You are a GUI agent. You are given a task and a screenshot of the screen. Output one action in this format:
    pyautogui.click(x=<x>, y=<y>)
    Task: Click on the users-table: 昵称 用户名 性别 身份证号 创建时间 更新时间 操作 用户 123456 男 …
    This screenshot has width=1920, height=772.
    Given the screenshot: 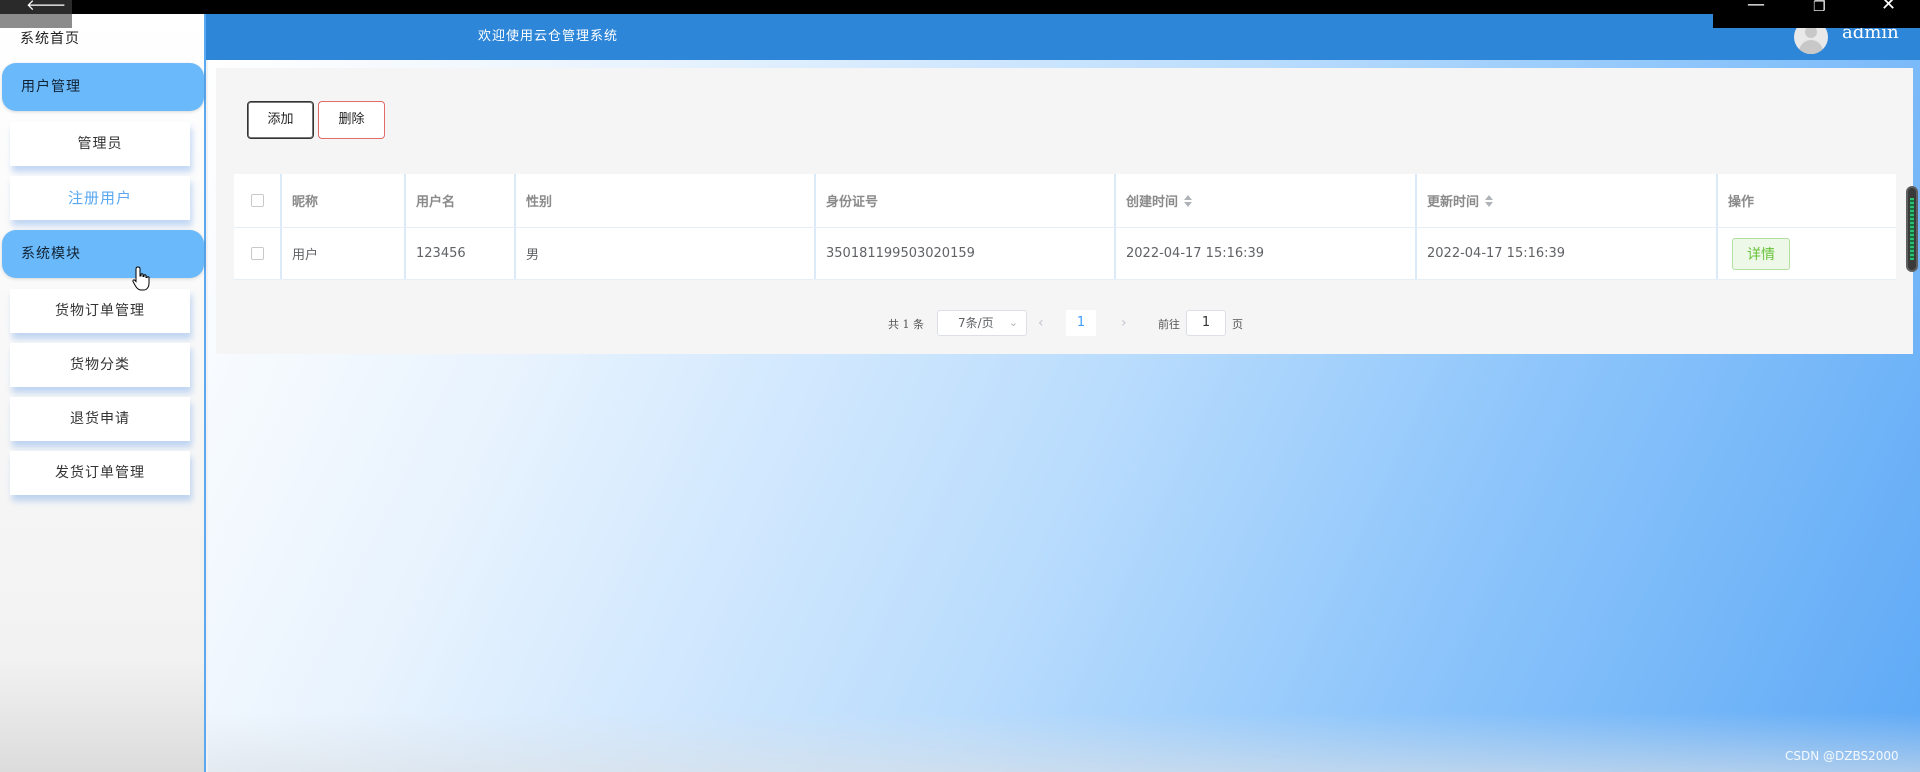 What is the action you would take?
    pyautogui.click(x=1065, y=227)
    